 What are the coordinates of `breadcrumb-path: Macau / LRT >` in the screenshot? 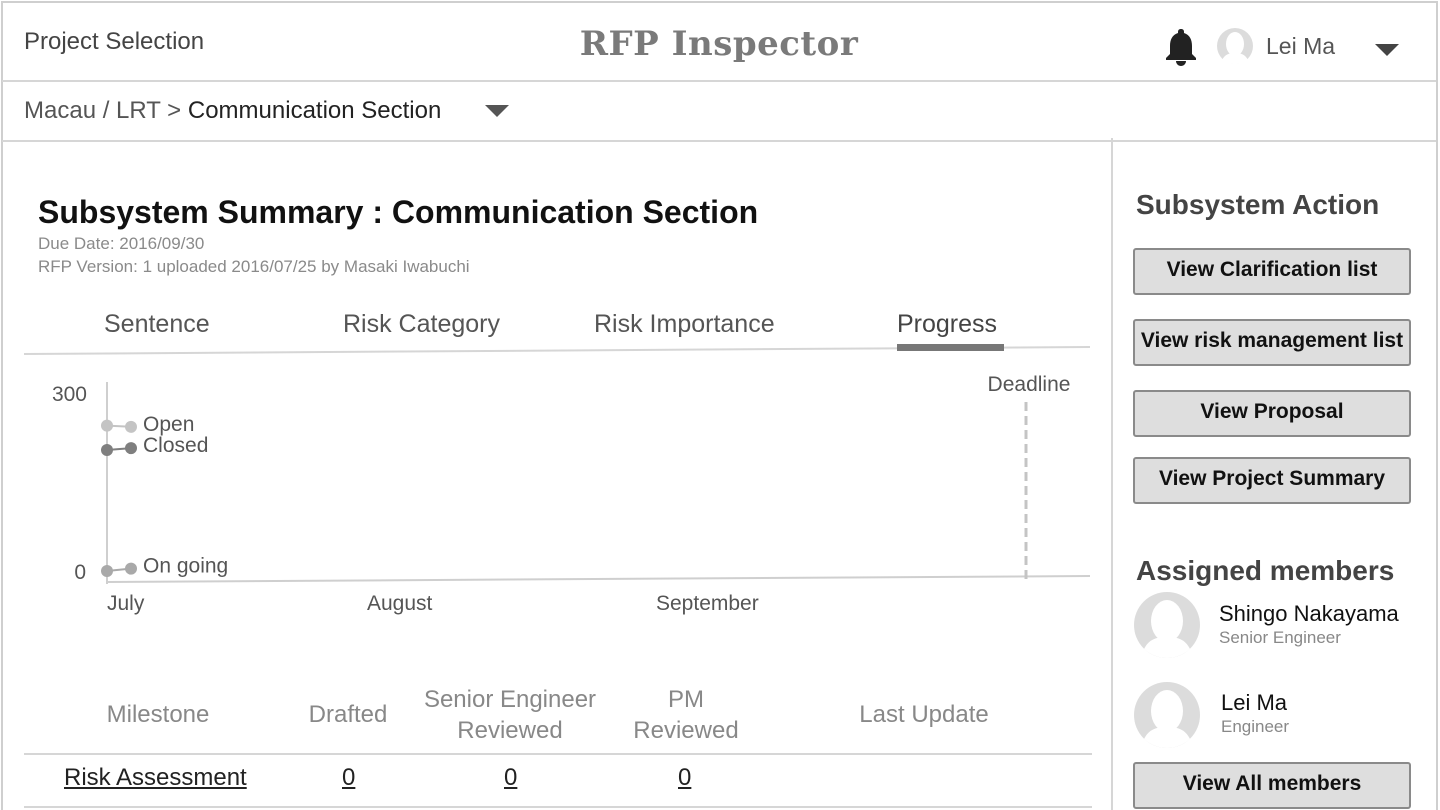 It's located at (106, 110).